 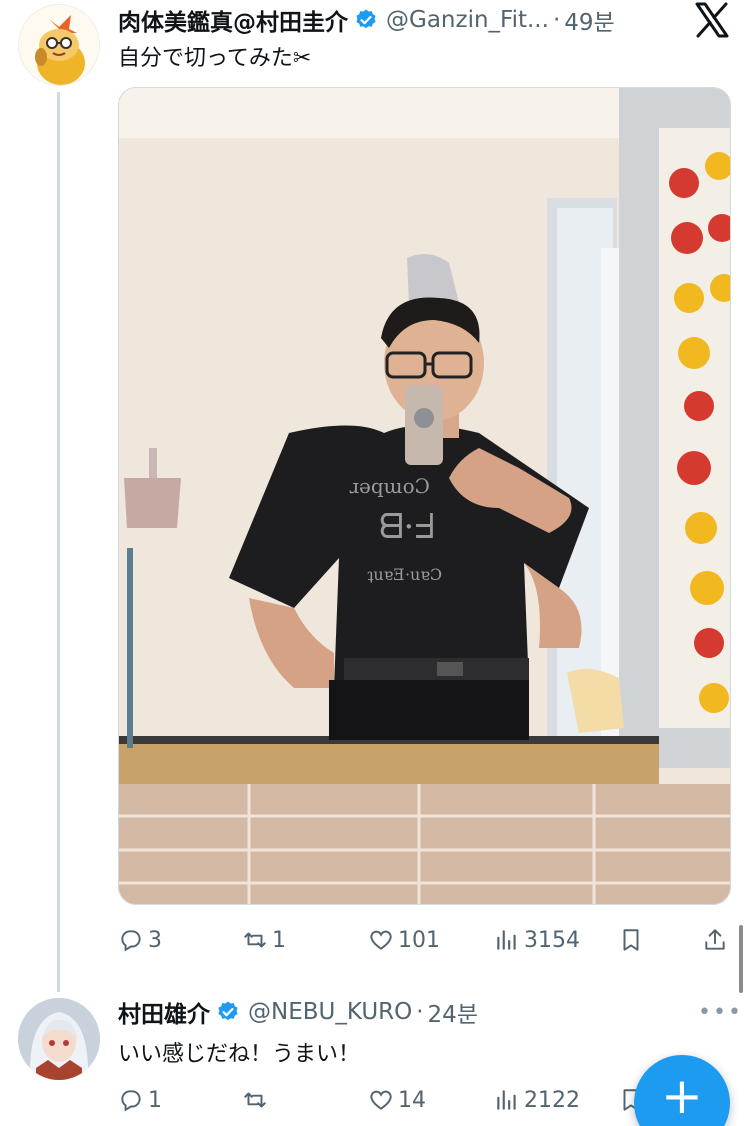 I want to click on reply-button: 1, so click(x=140, y=1100).